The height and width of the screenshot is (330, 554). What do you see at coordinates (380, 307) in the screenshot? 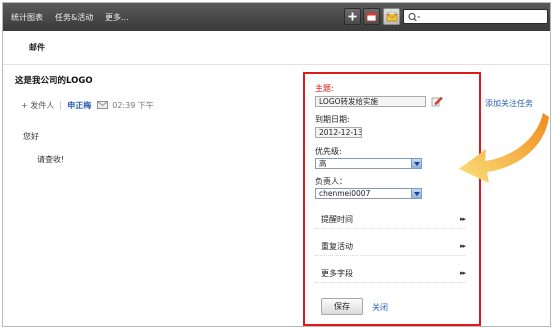
I see `close-link: 关闭` at bounding box center [380, 307].